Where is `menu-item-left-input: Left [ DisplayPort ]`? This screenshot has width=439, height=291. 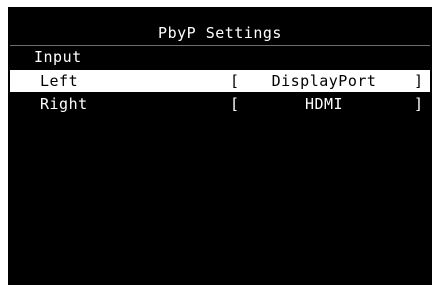 menu-item-left-input: Left [ DisplayPort ] is located at coordinates (220, 81).